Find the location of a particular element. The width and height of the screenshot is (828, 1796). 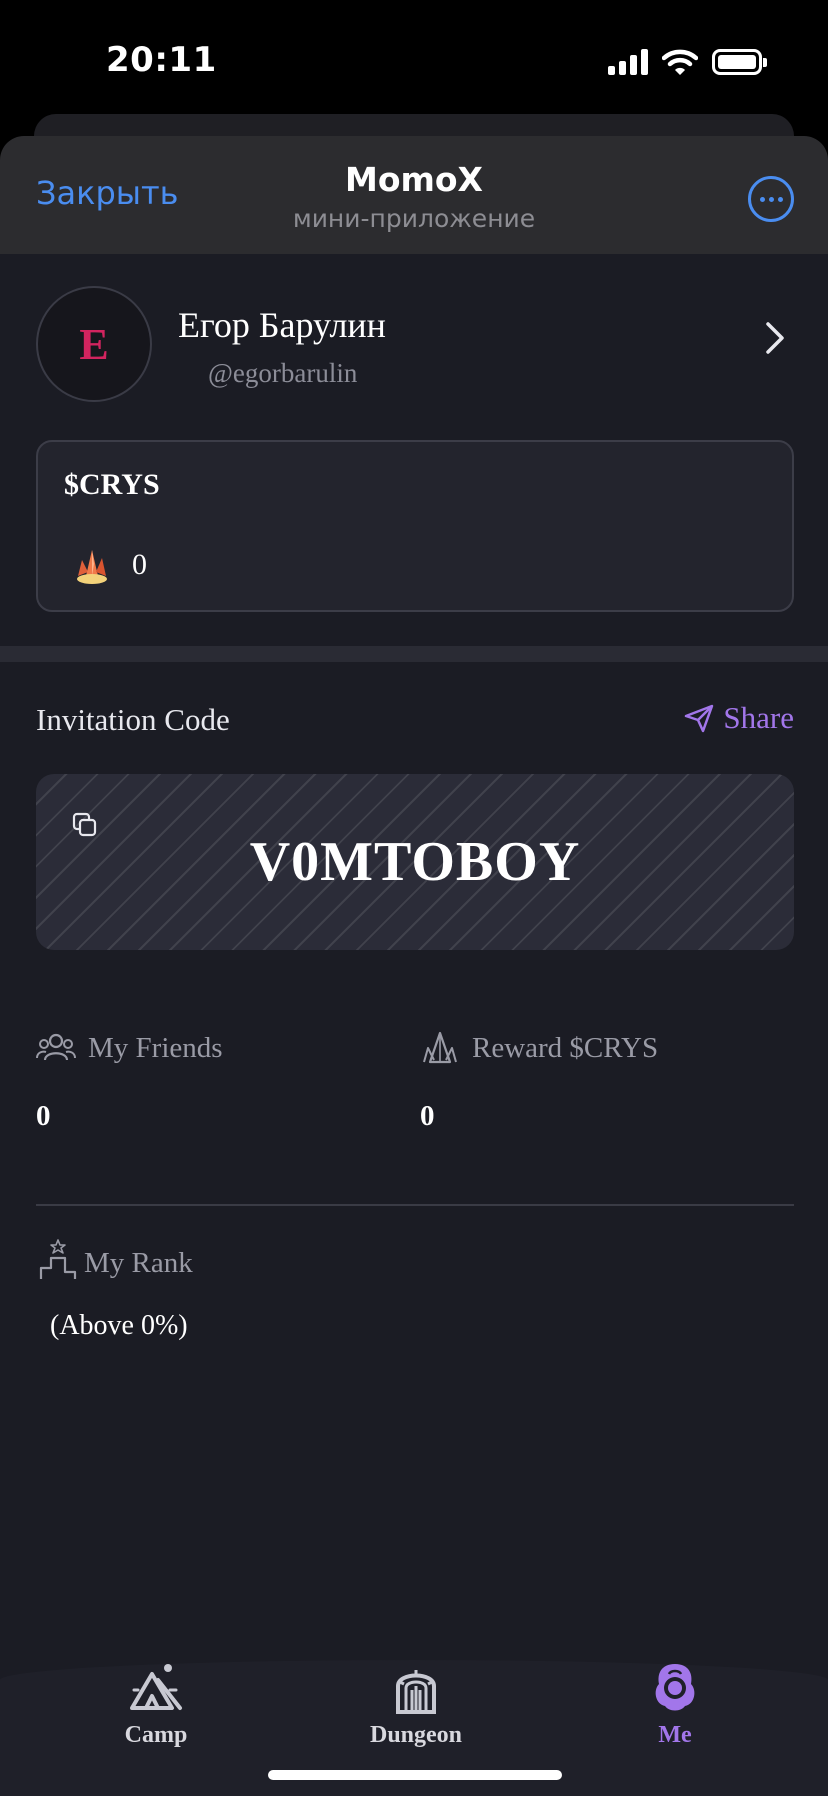

reward-stat: Reward $CRYS 0 is located at coordinates (539, 1081).